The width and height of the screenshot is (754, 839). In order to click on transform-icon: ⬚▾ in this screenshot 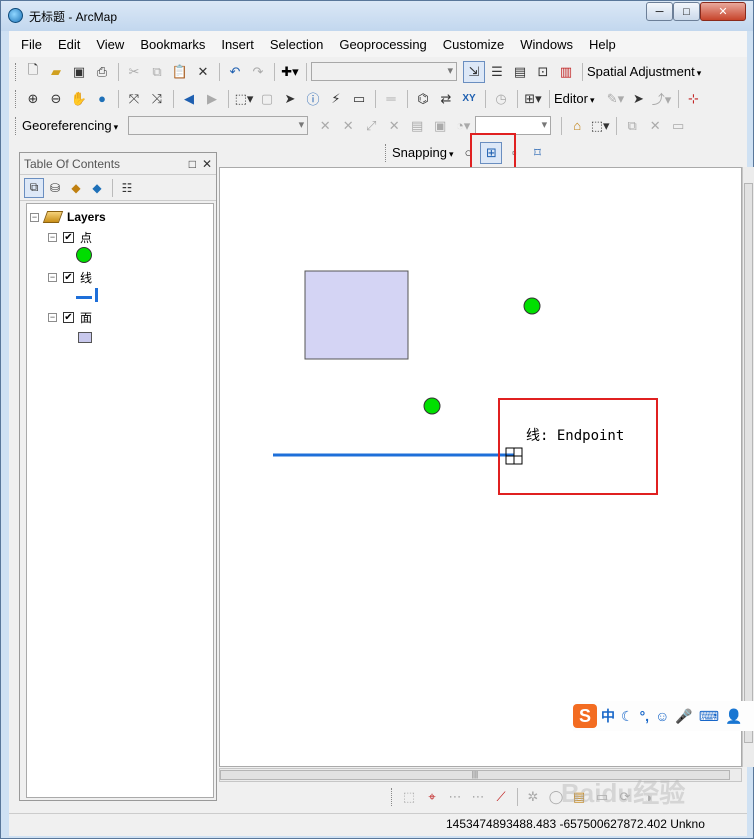, I will do `click(600, 126)`.